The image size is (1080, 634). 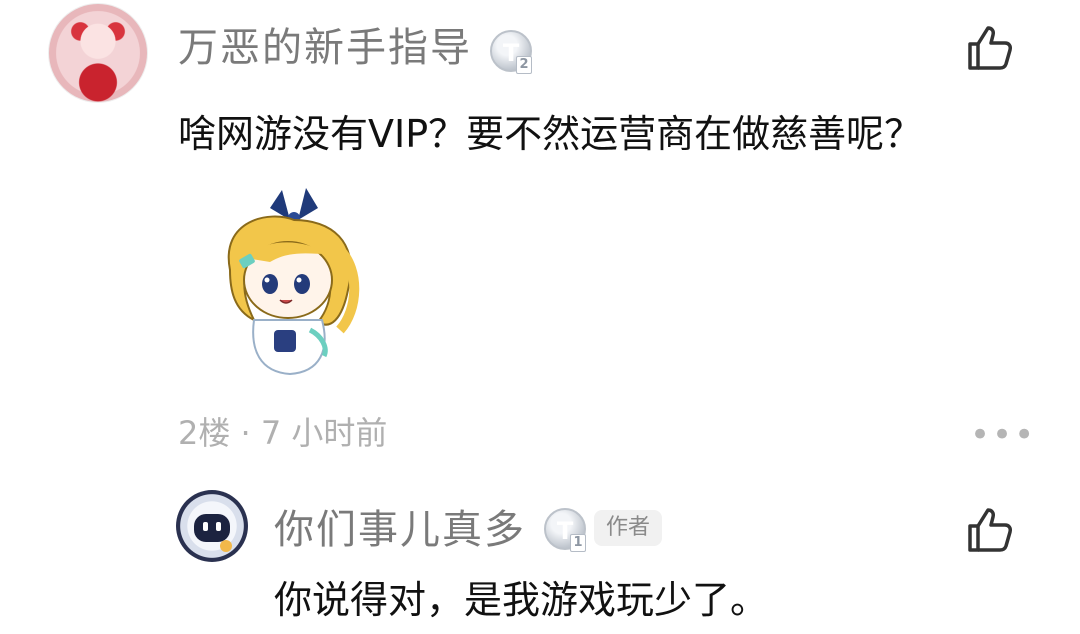 What do you see at coordinates (521, 600) in the screenshot?
I see `reply-text: 你说得对，是我游戏玩少了。` at bounding box center [521, 600].